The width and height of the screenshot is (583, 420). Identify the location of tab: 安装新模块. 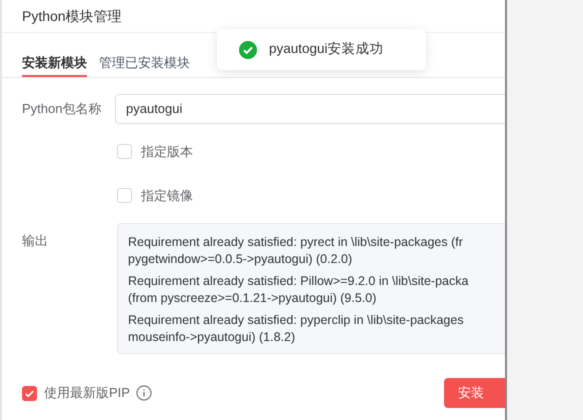
(54, 63).